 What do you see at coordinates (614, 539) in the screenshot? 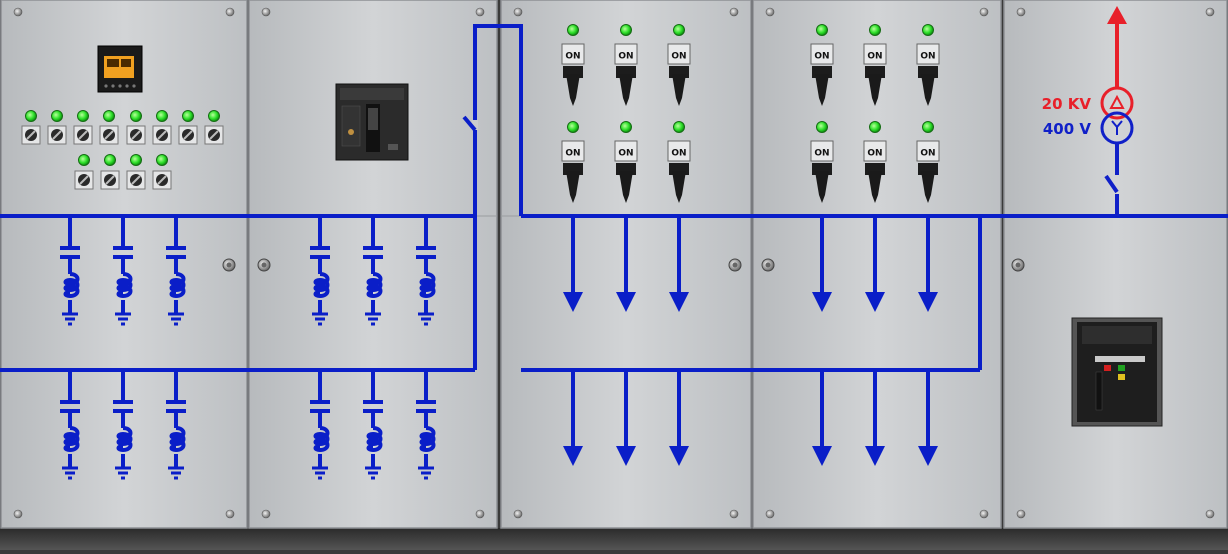
I see `plinth` at bounding box center [614, 539].